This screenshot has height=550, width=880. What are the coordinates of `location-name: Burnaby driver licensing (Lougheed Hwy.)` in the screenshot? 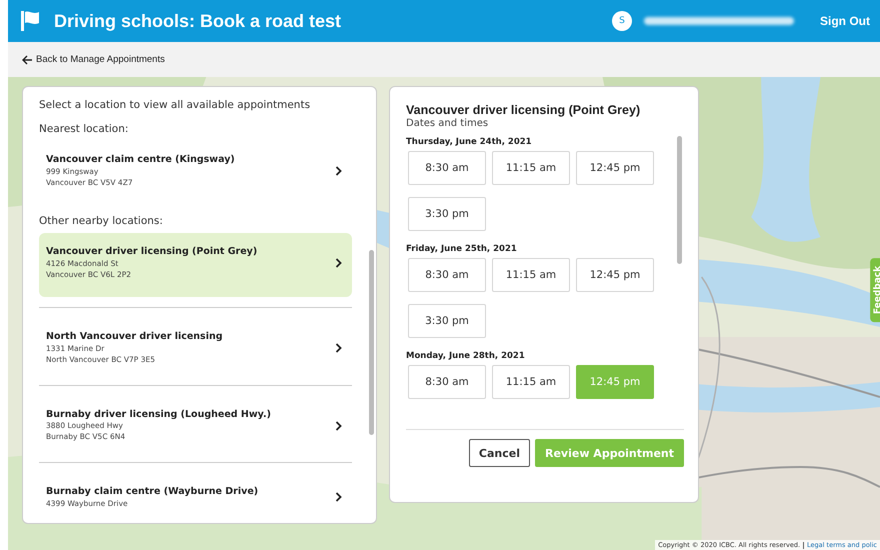 It's located at (159, 415).